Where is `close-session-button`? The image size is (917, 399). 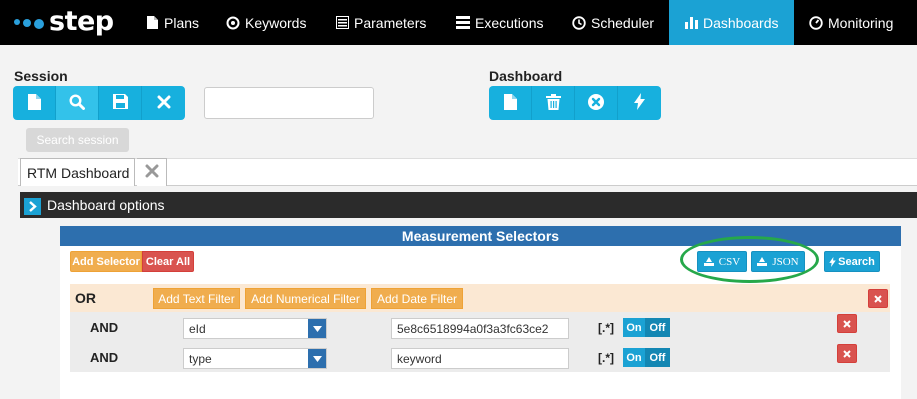 close-session-button is located at coordinates (163, 103).